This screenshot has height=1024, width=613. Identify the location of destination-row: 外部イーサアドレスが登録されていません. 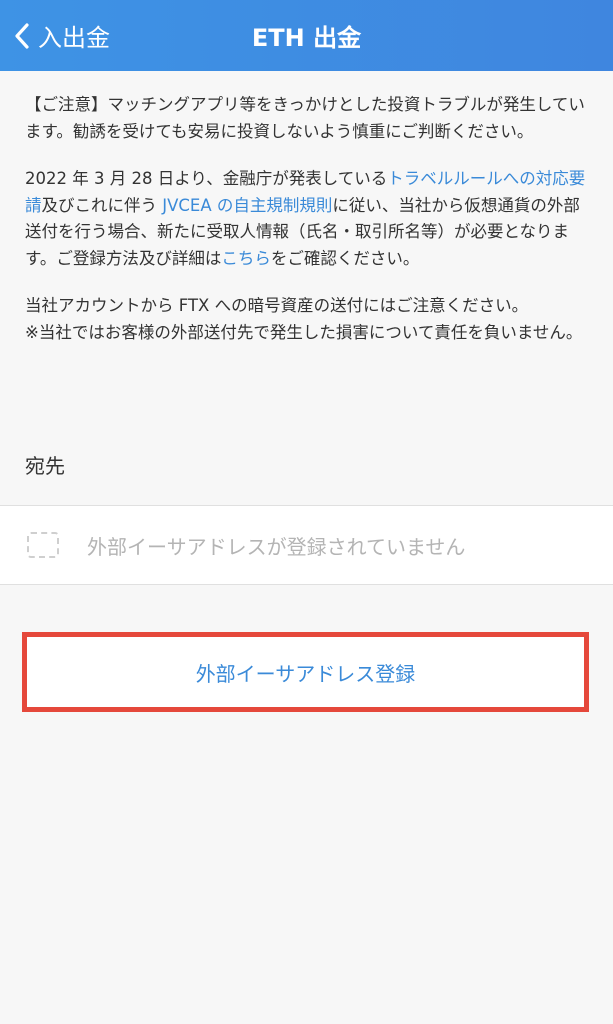
(306, 545).